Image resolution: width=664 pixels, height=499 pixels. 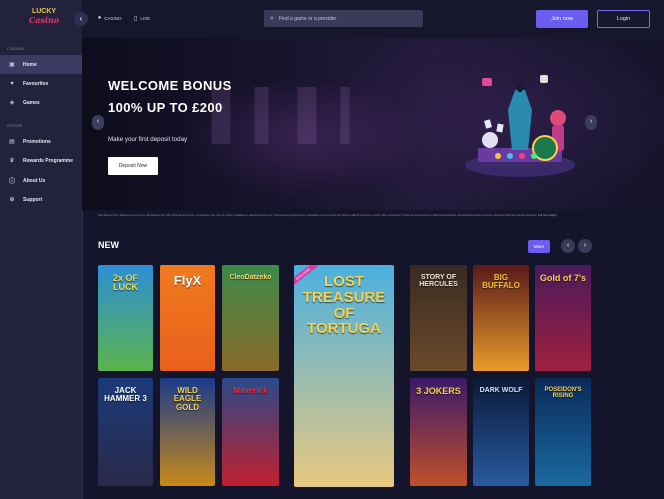 I want to click on section-title-new: NEW, so click(x=108, y=245).